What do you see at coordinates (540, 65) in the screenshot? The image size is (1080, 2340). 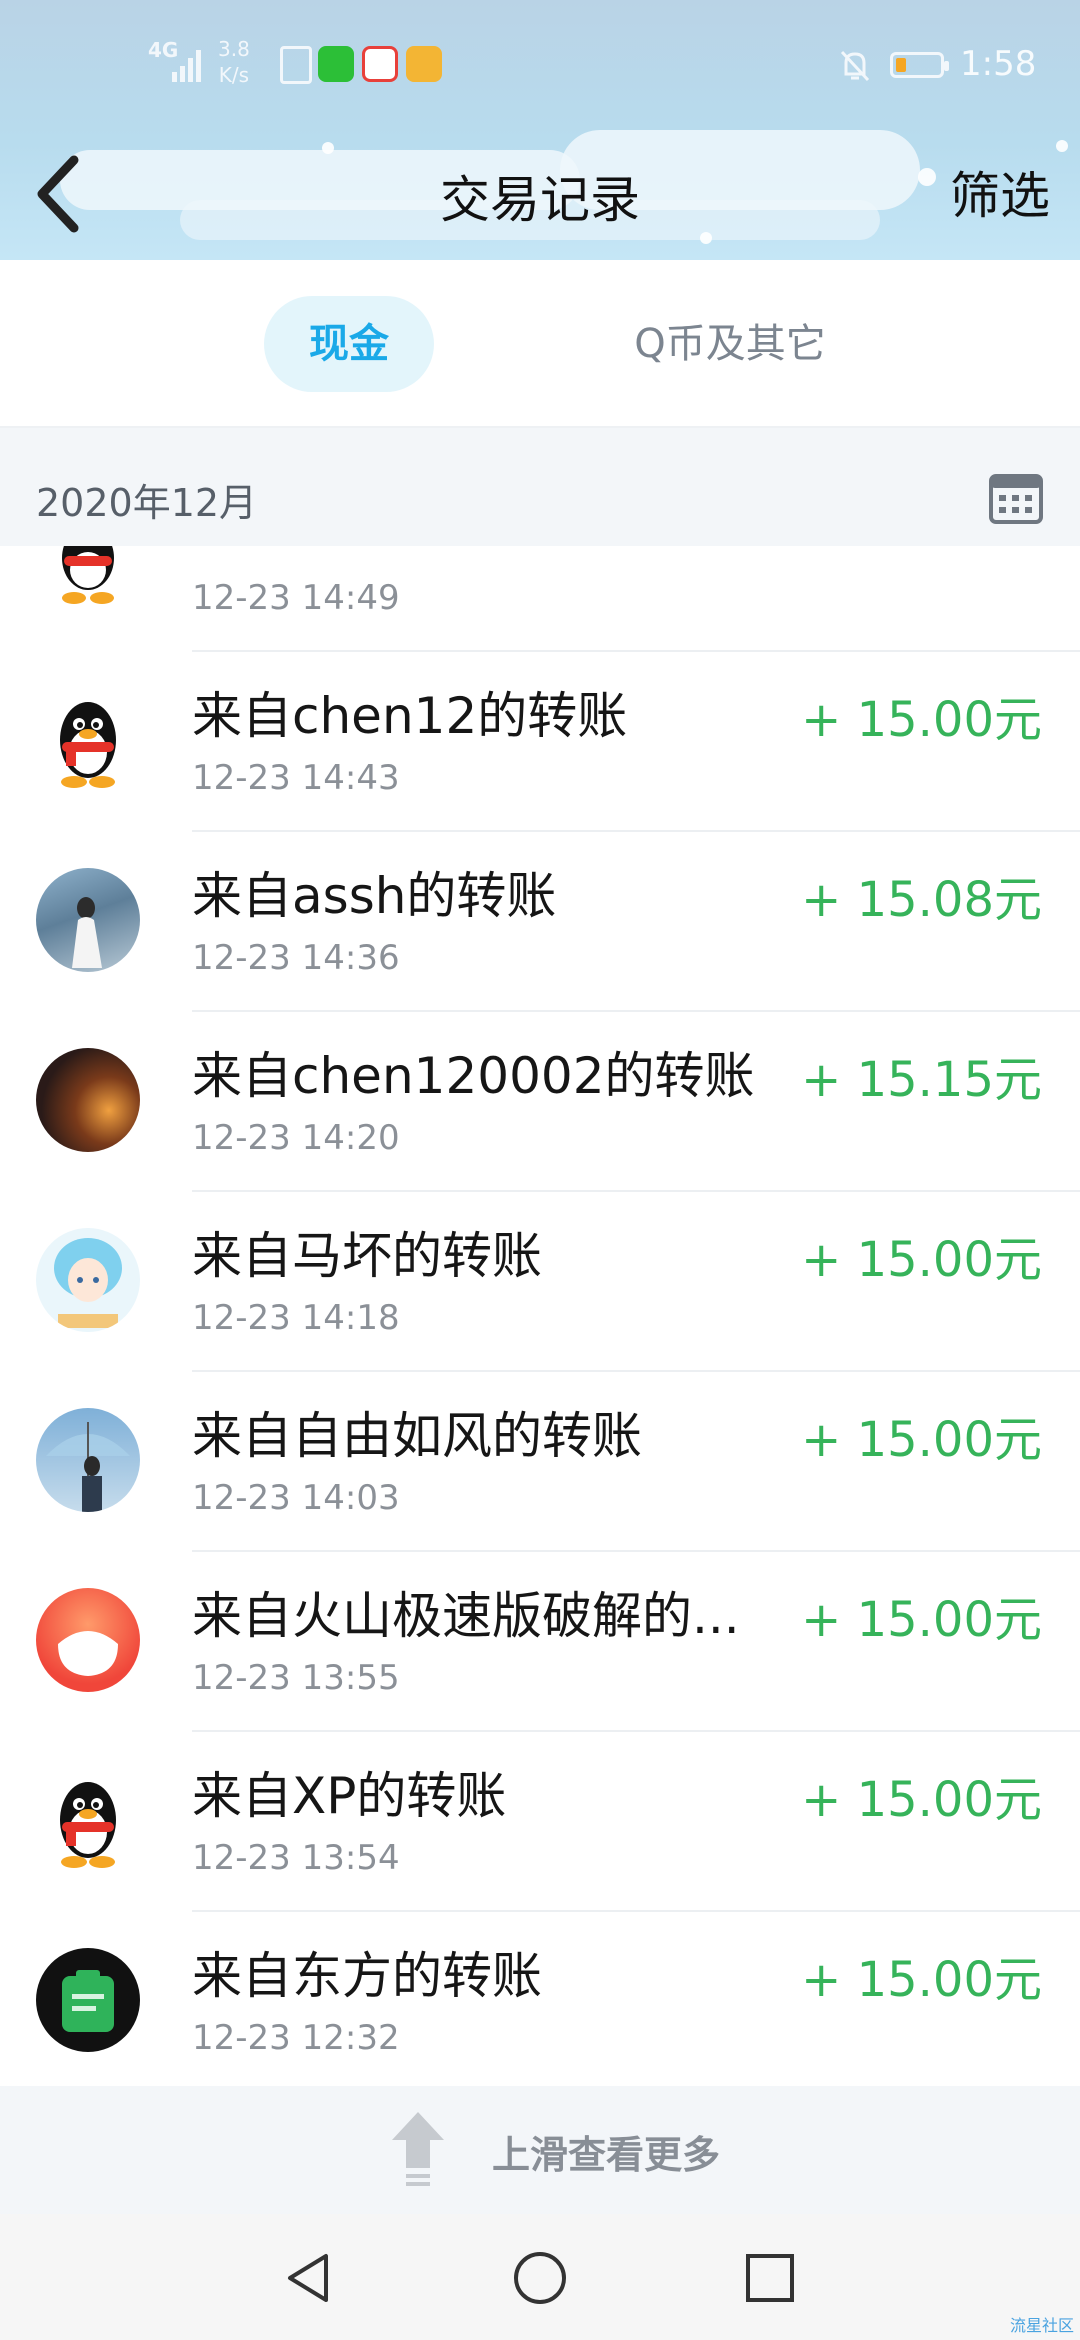 I see `status-bar: 4G 3.8 K/s 1:58` at bounding box center [540, 65].